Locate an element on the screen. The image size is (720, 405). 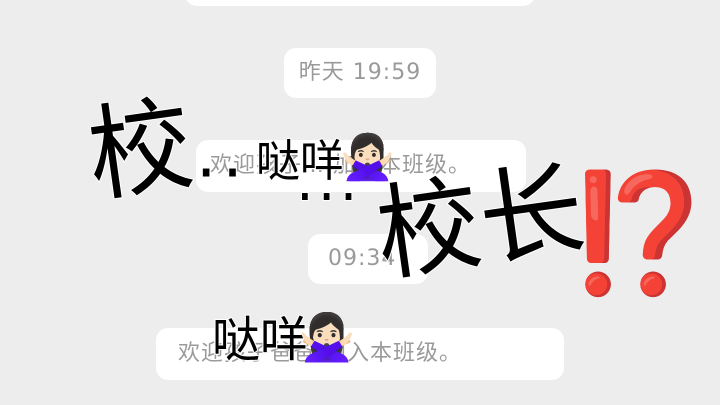
timestamp-text: 昨天 19:59 is located at coordinates (360, 72).